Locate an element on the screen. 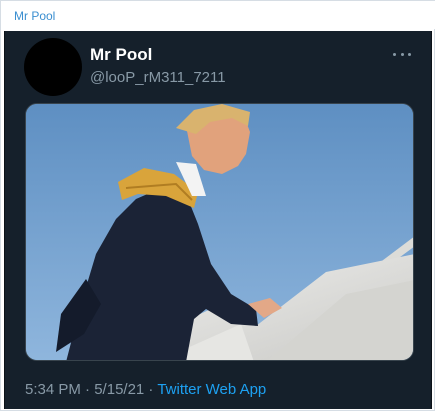  display-name: Mr Pool is located at coordinates (121, 55).